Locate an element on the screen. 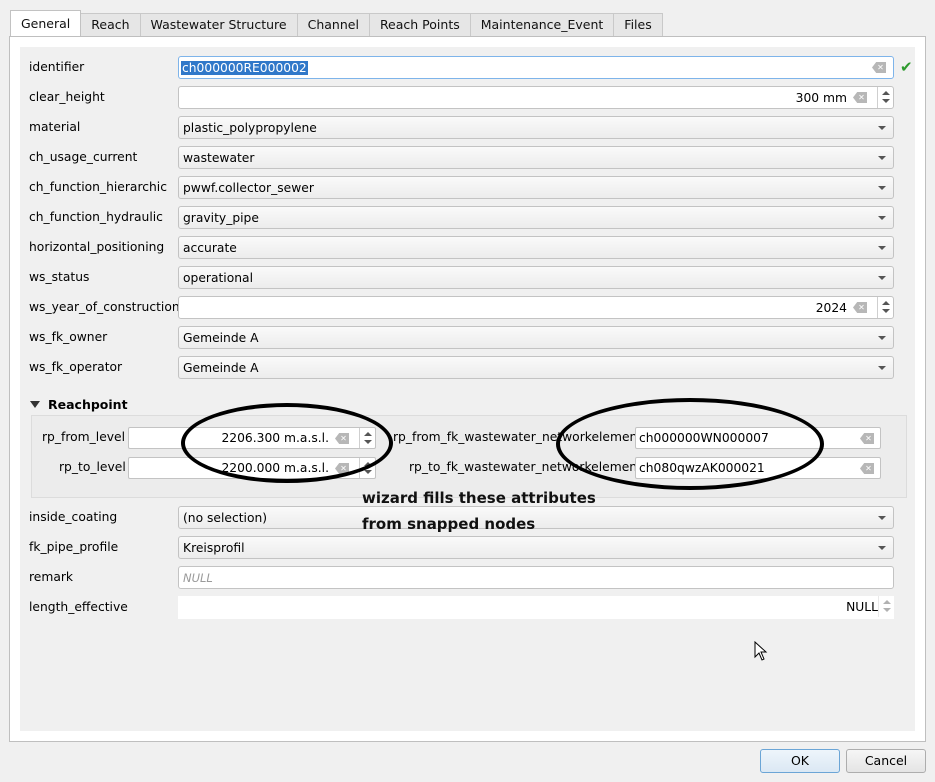 The image size is (935, 782). ch-function-hydraulic-value: gravity_pipe is located at coordinates (221, 218).